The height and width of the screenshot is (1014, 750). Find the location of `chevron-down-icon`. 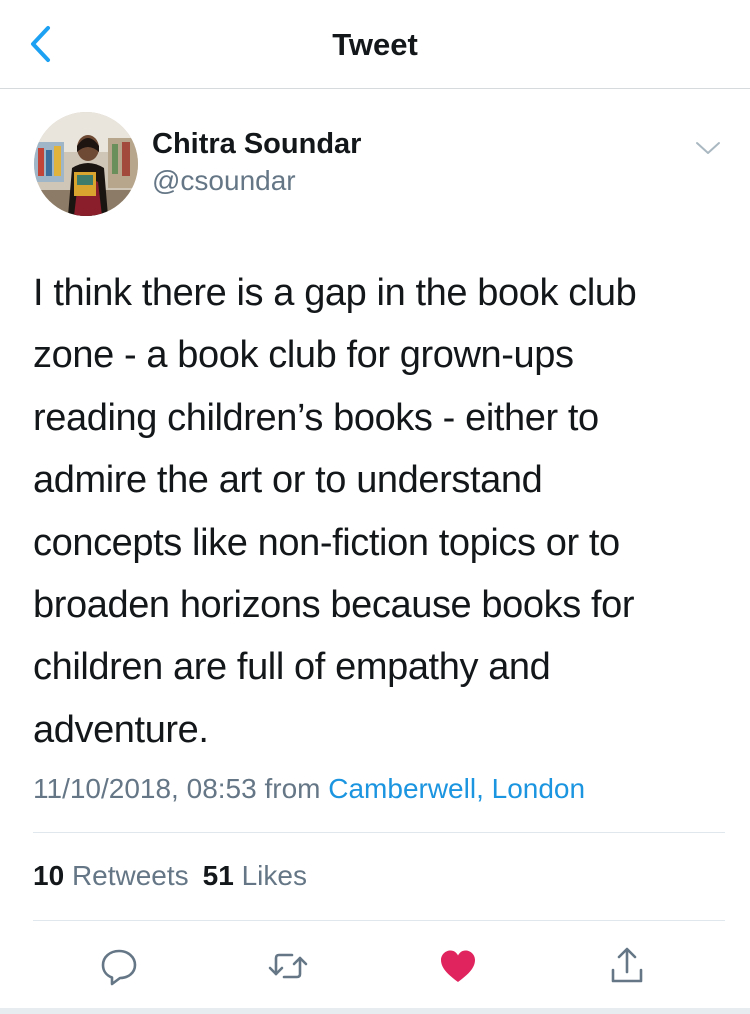

chevron-down-icon is located at coordinates (708, 148).